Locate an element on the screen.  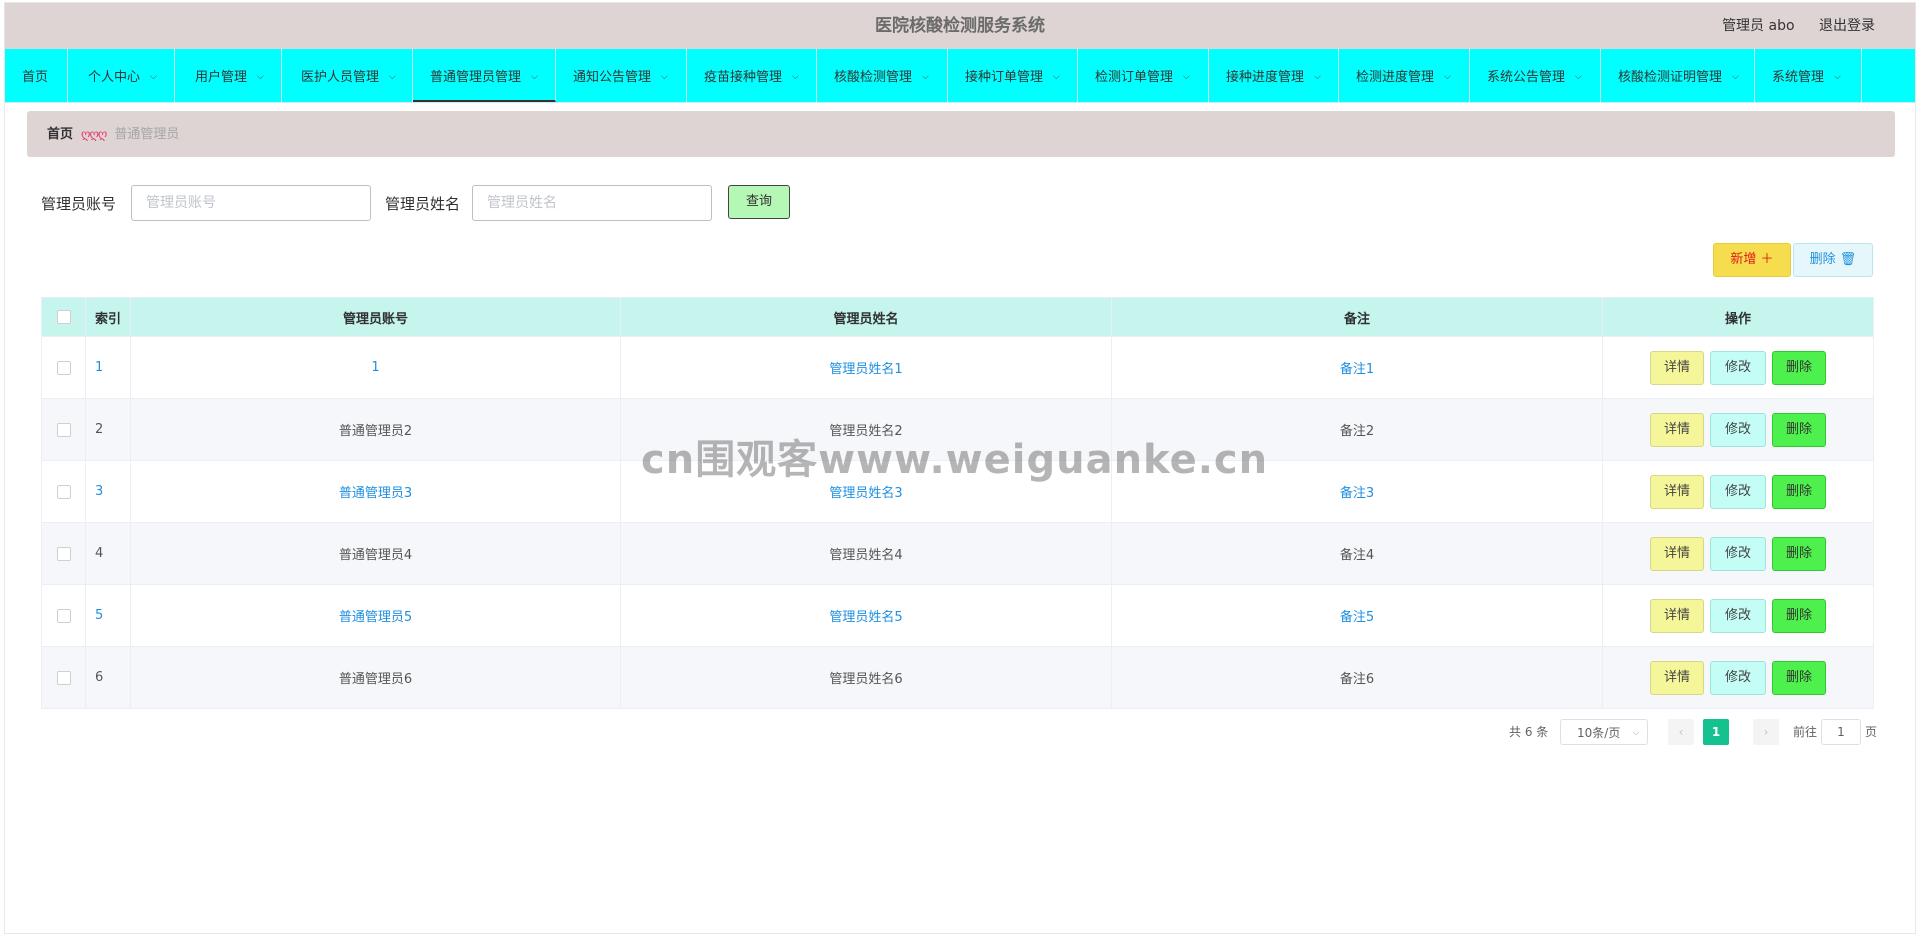
breadcrumb-separator: ღღღ is located at coordinates (94, 134).